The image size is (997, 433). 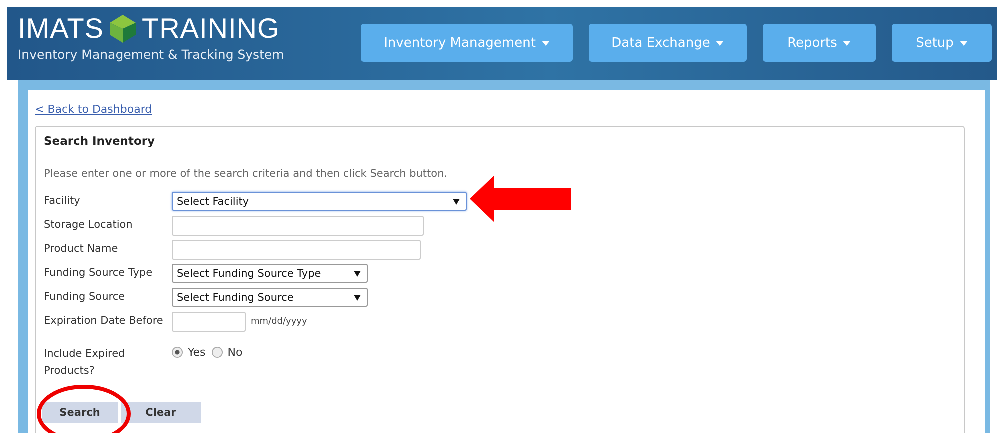 I want to click on field-label: Facility, so click(x=63, y=201).